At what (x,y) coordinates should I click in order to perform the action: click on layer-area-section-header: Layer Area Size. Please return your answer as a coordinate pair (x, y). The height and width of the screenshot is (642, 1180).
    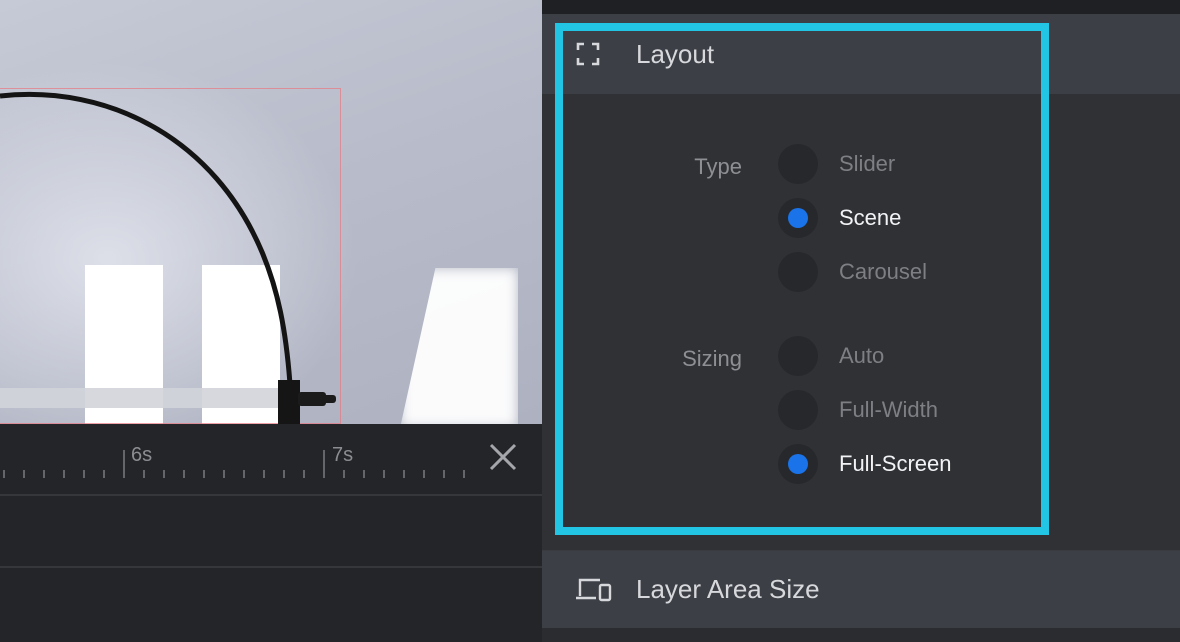
    Looking at the image, I should click on (861, 589).